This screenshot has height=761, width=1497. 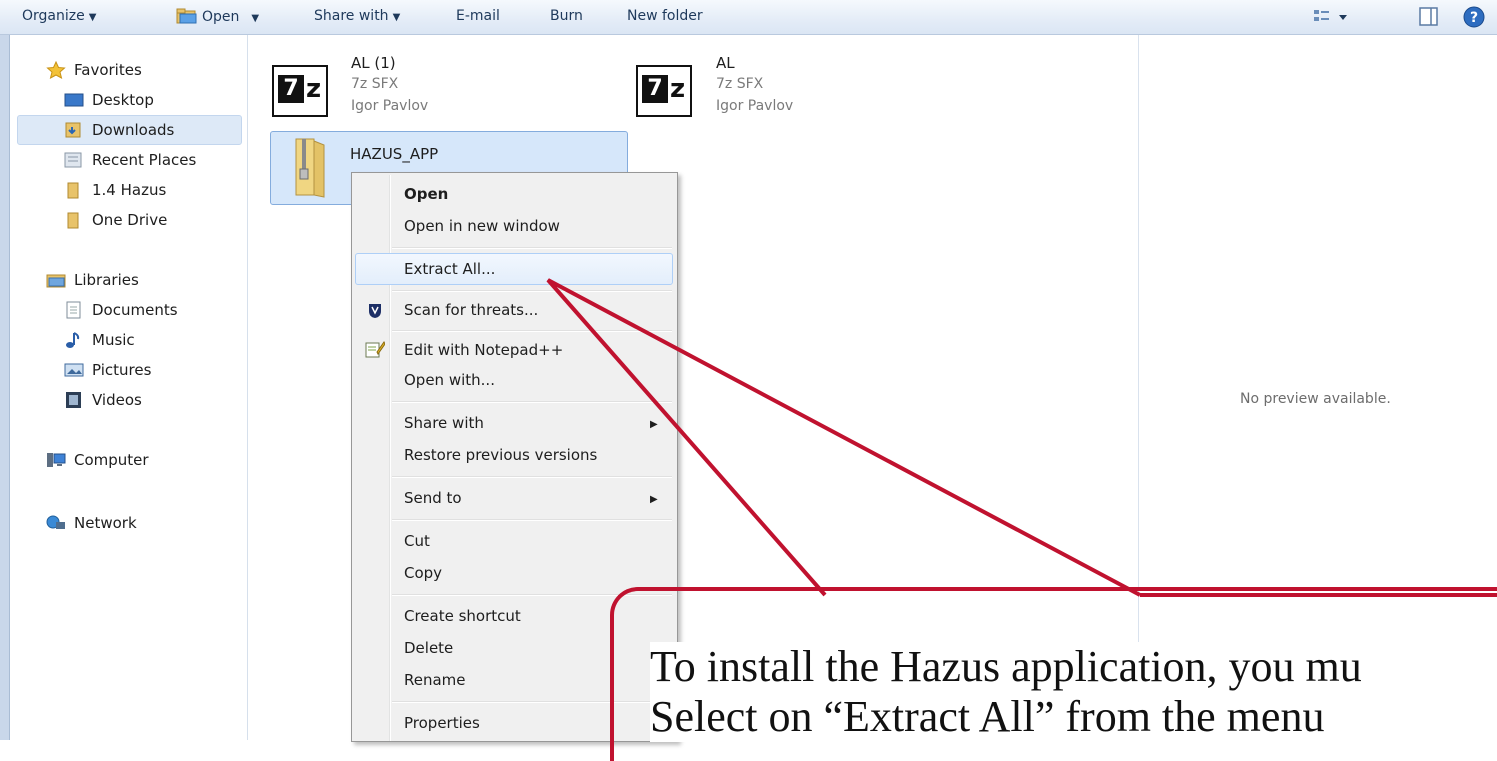 What do you see at coordinates (987, 716) in the screenshot?
I see `instruction-line-2: Select on “Extract All” from the menu` at bounding box center [987, 716].